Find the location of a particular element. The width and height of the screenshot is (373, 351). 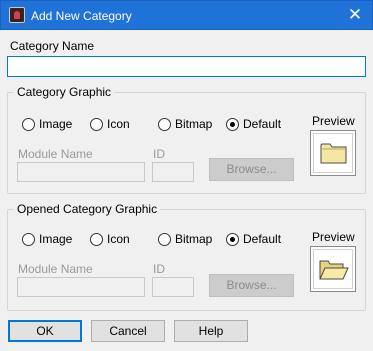

opened-radio-icon-label: Icon is located at coordinates (118, 239).